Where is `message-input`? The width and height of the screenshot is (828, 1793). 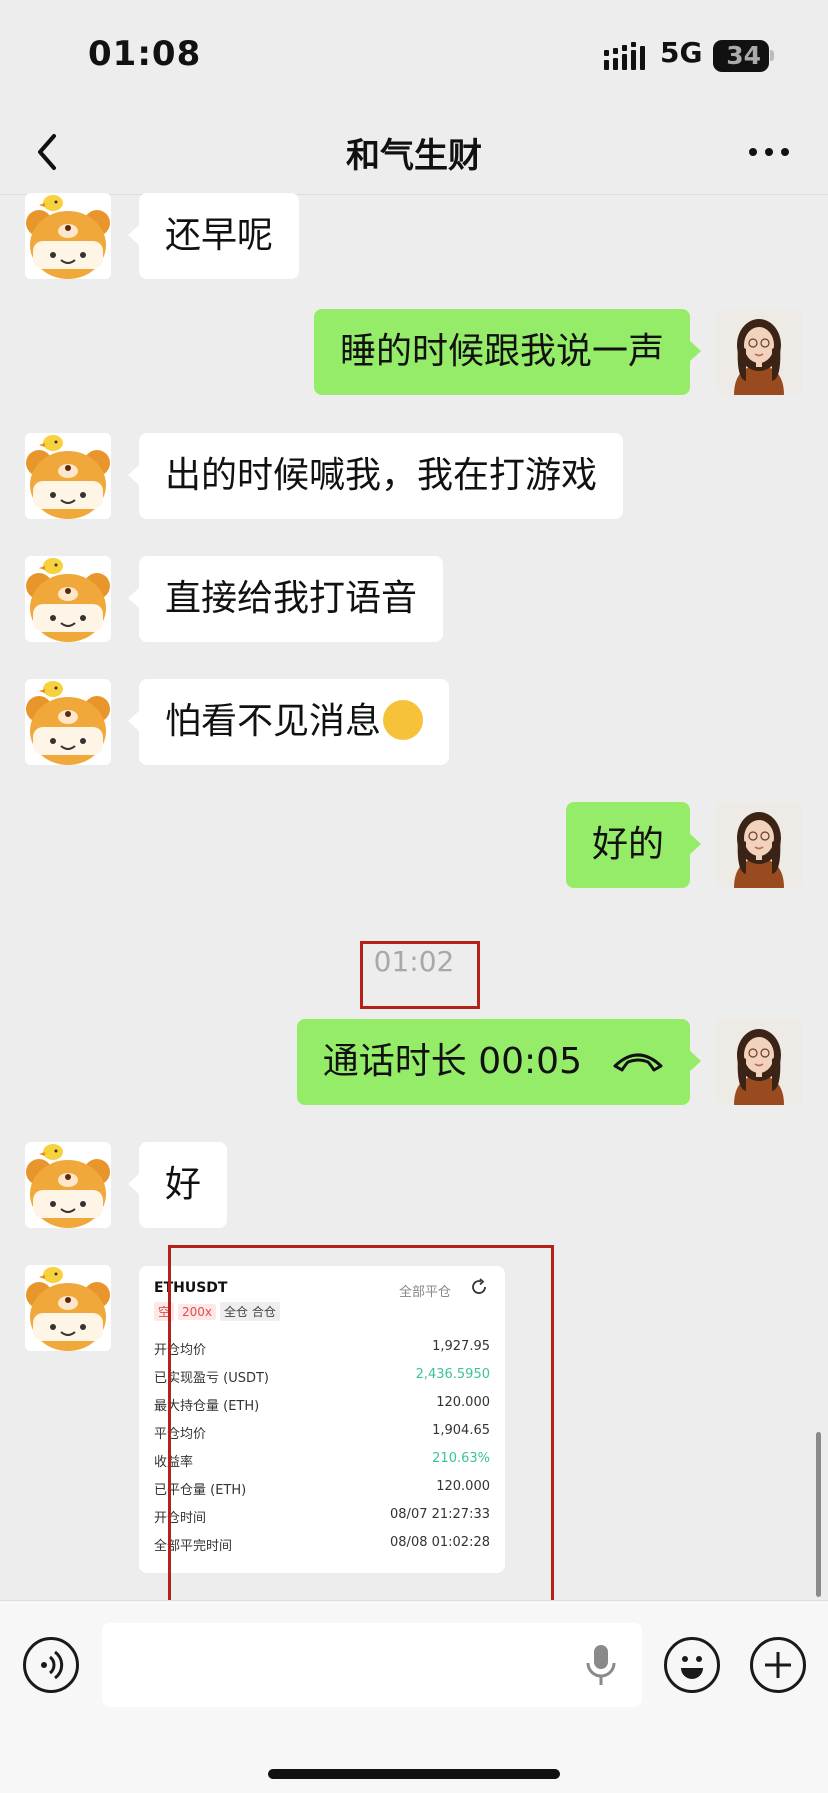
message-input is located at coordinates (372, 1665).